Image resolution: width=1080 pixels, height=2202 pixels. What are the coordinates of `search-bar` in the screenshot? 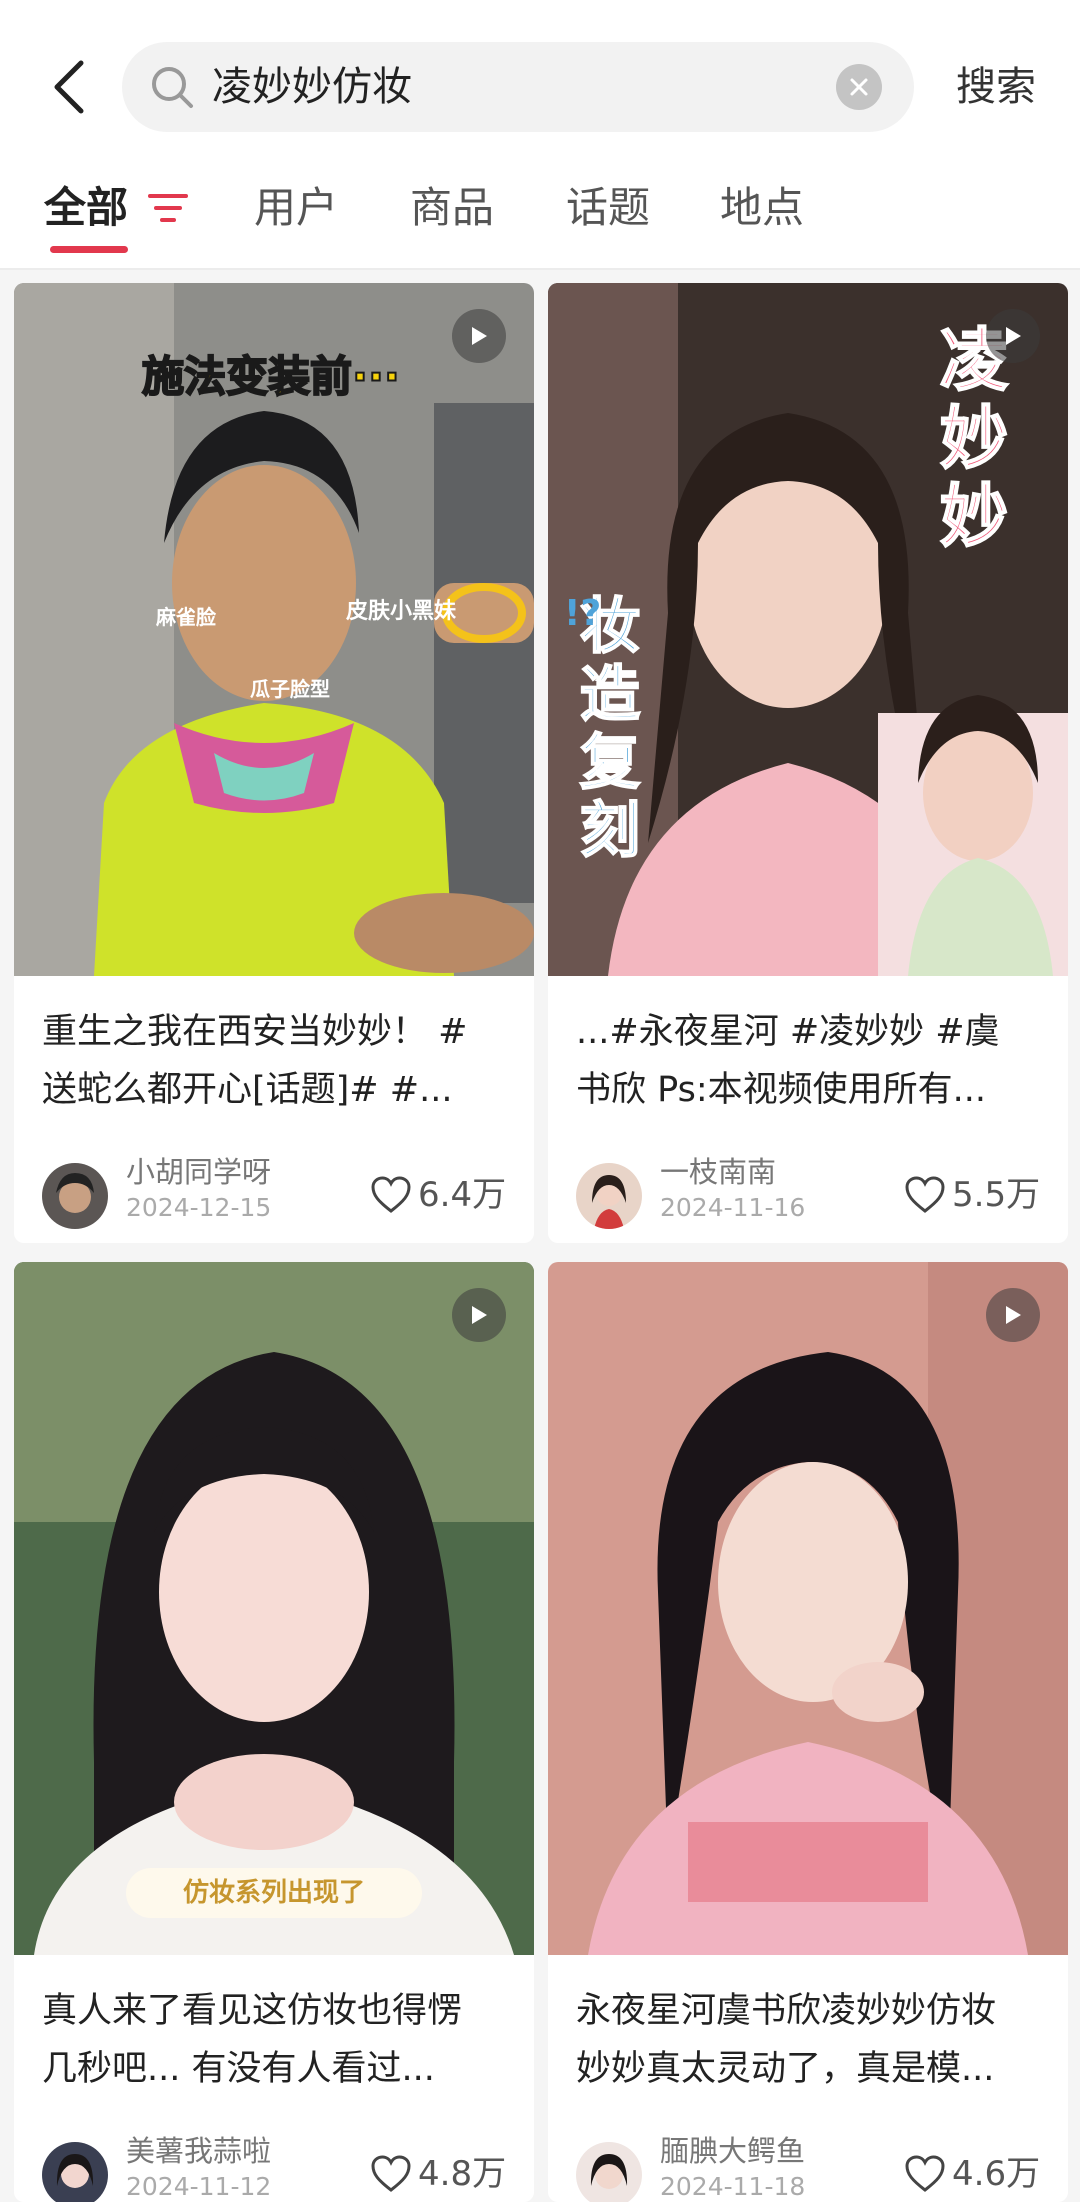 It's located at (518, 87).